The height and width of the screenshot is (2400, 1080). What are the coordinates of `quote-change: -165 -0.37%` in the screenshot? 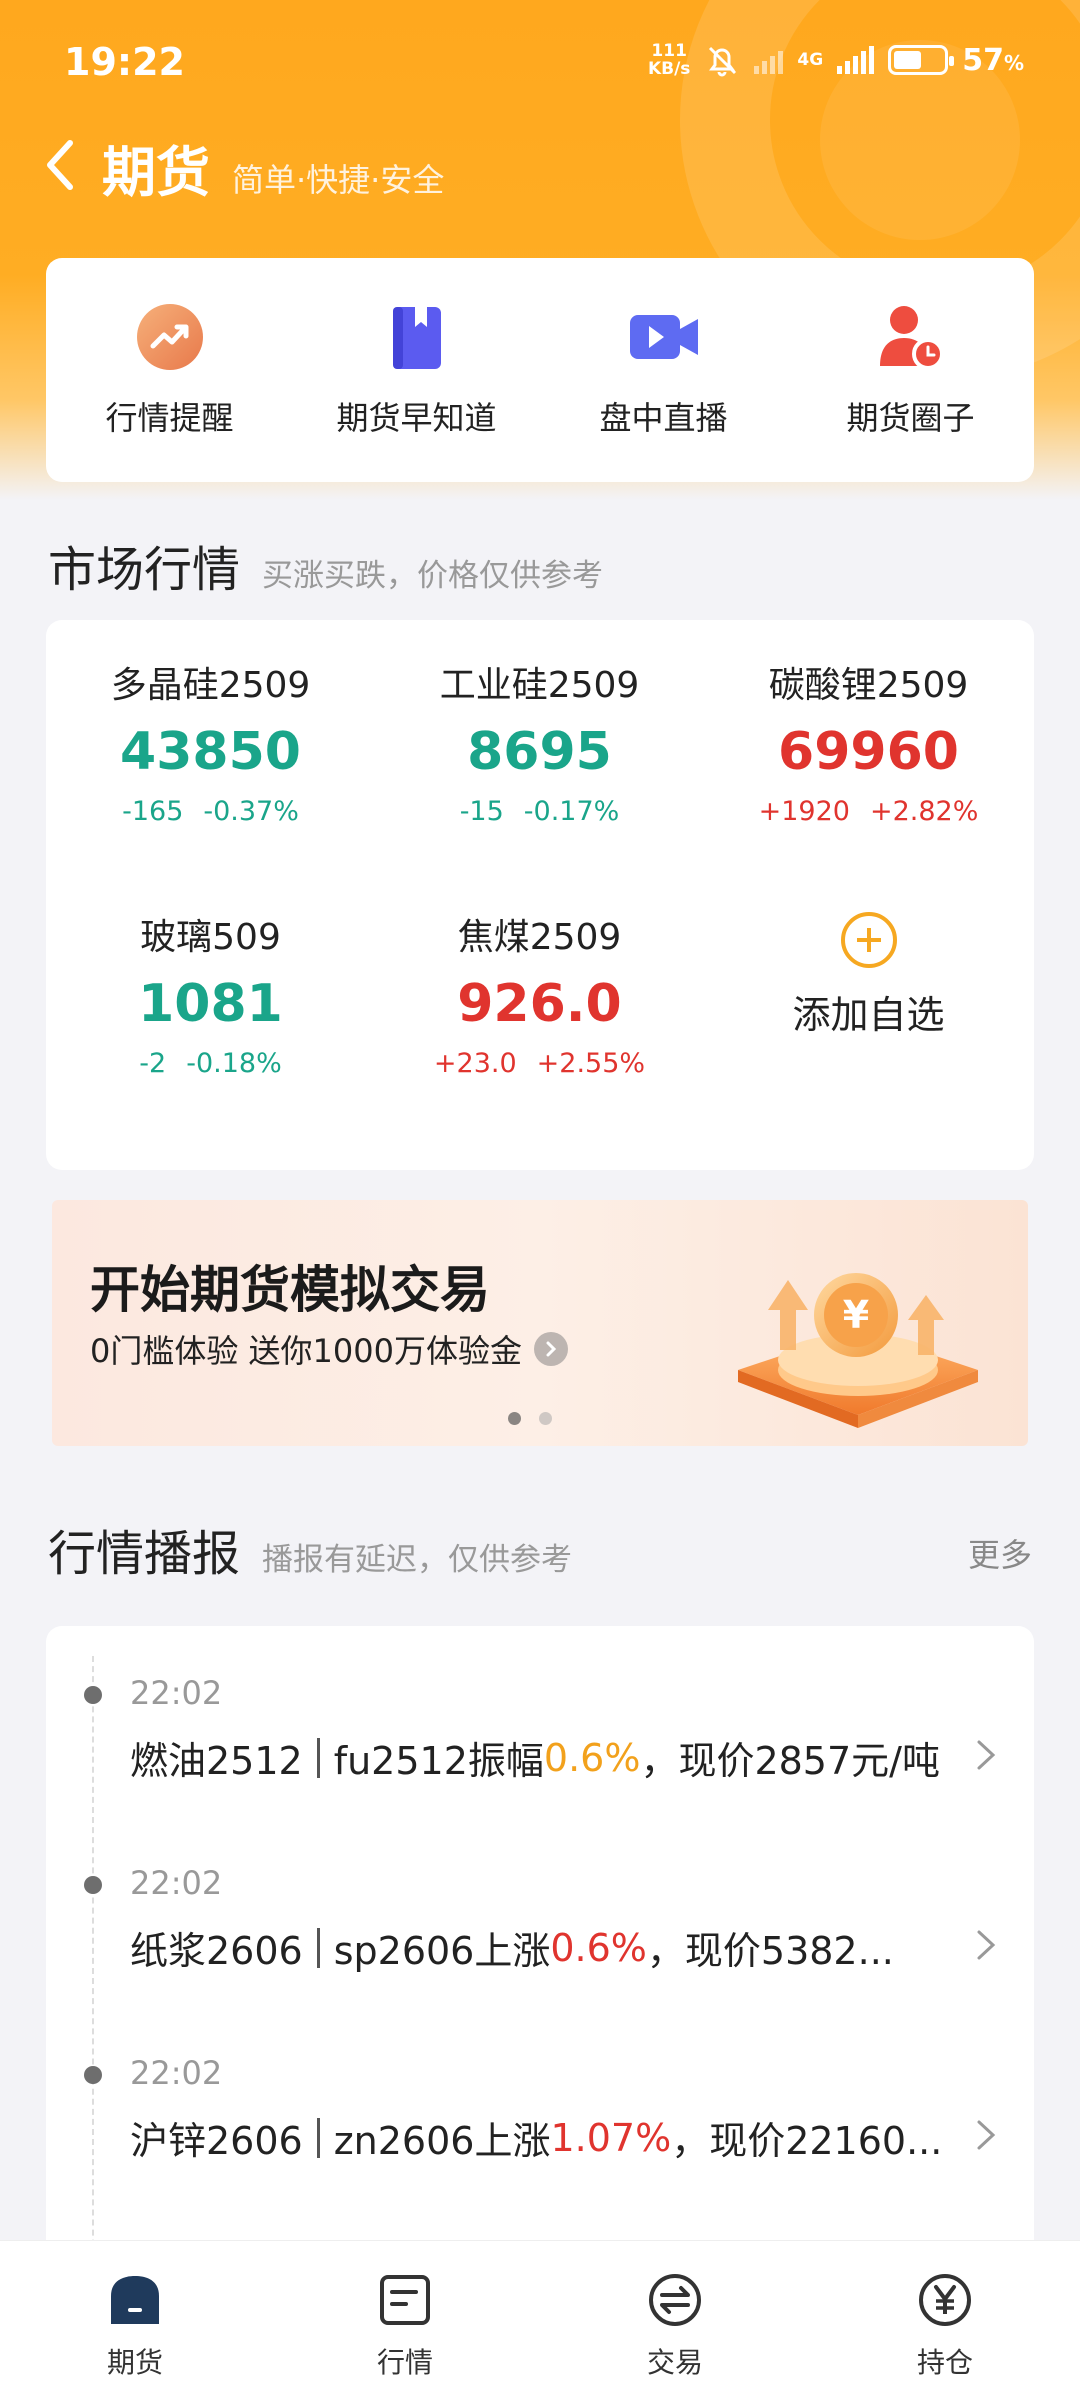 It's located at (210, 811).